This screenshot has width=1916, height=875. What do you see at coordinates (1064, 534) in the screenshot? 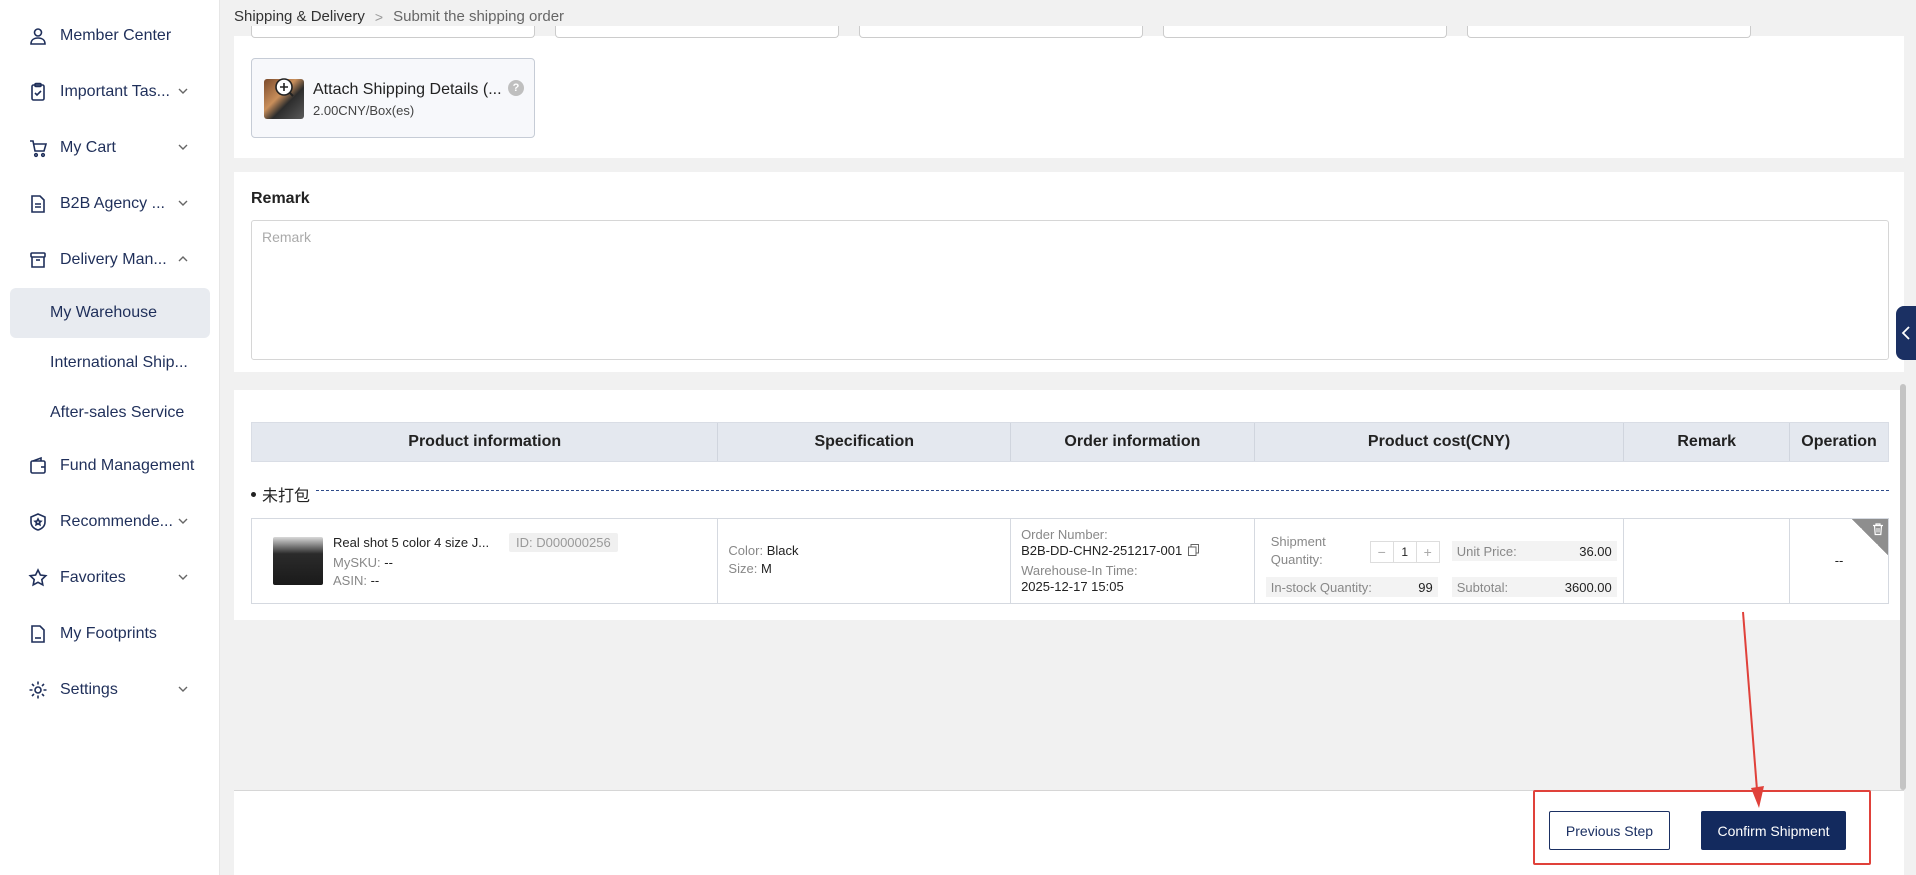
I see `order-number-label: Order Number:` at bounding box center [1064, 534].